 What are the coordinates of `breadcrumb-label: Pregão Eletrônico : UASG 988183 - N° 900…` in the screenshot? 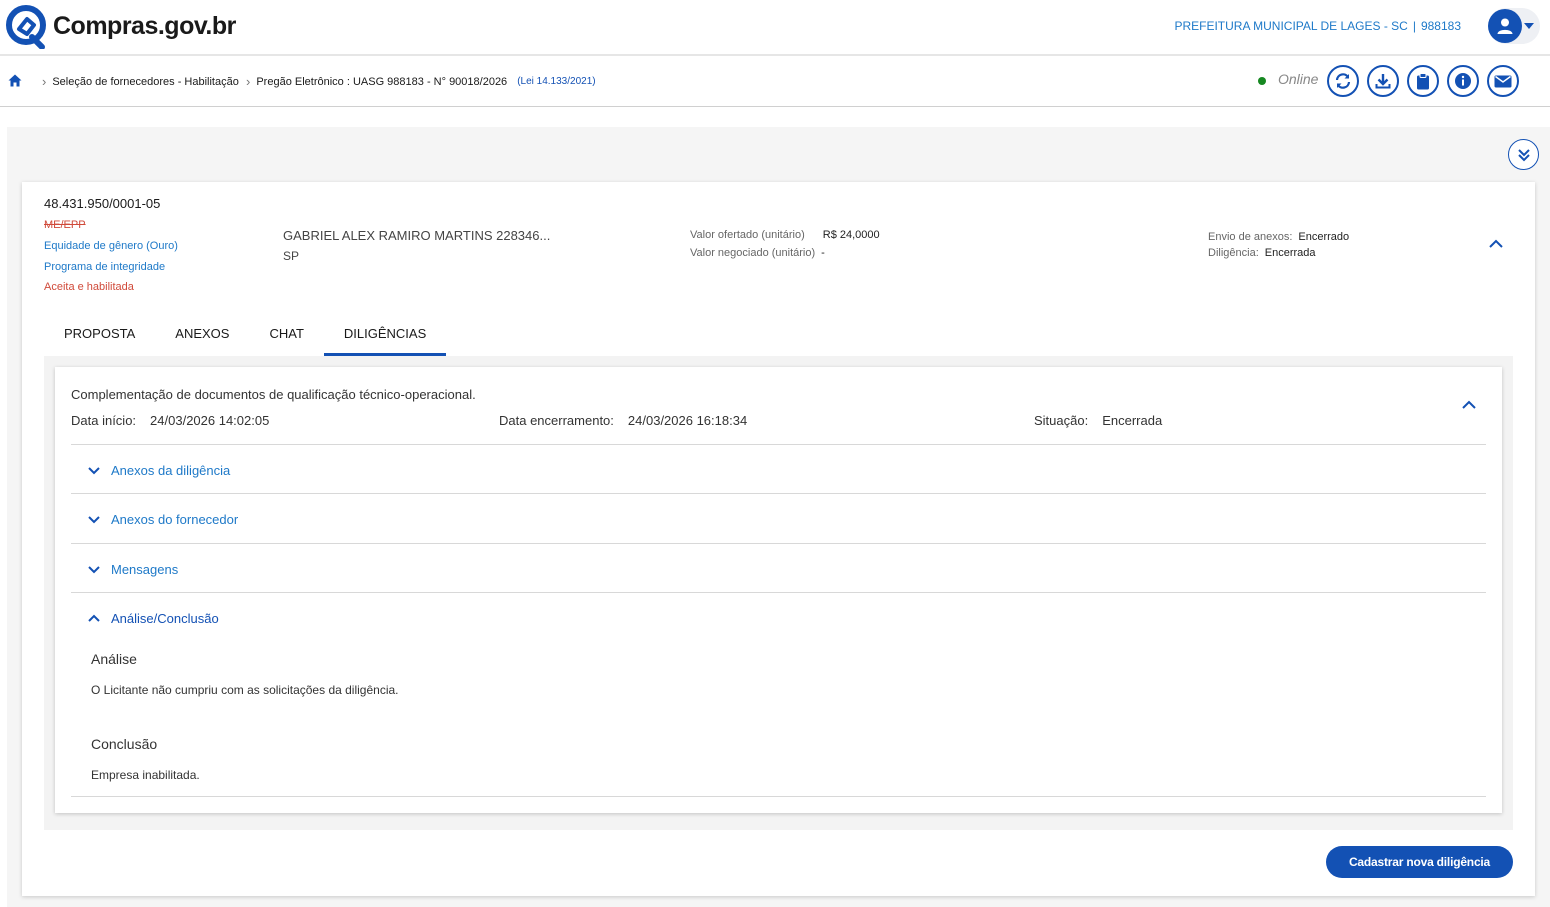 It's located at (382, 81).